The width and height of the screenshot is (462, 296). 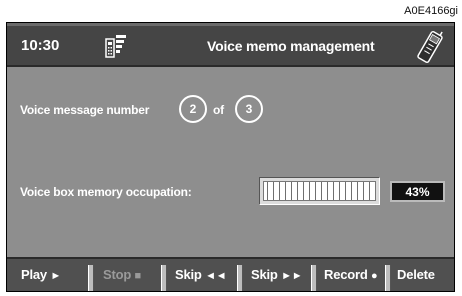 I want to click on memory-meter-segments, so click(x=319, y=191).